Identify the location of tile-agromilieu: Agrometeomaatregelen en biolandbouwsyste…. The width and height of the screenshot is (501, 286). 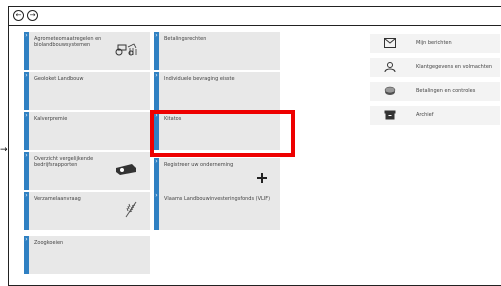
(87, 51).